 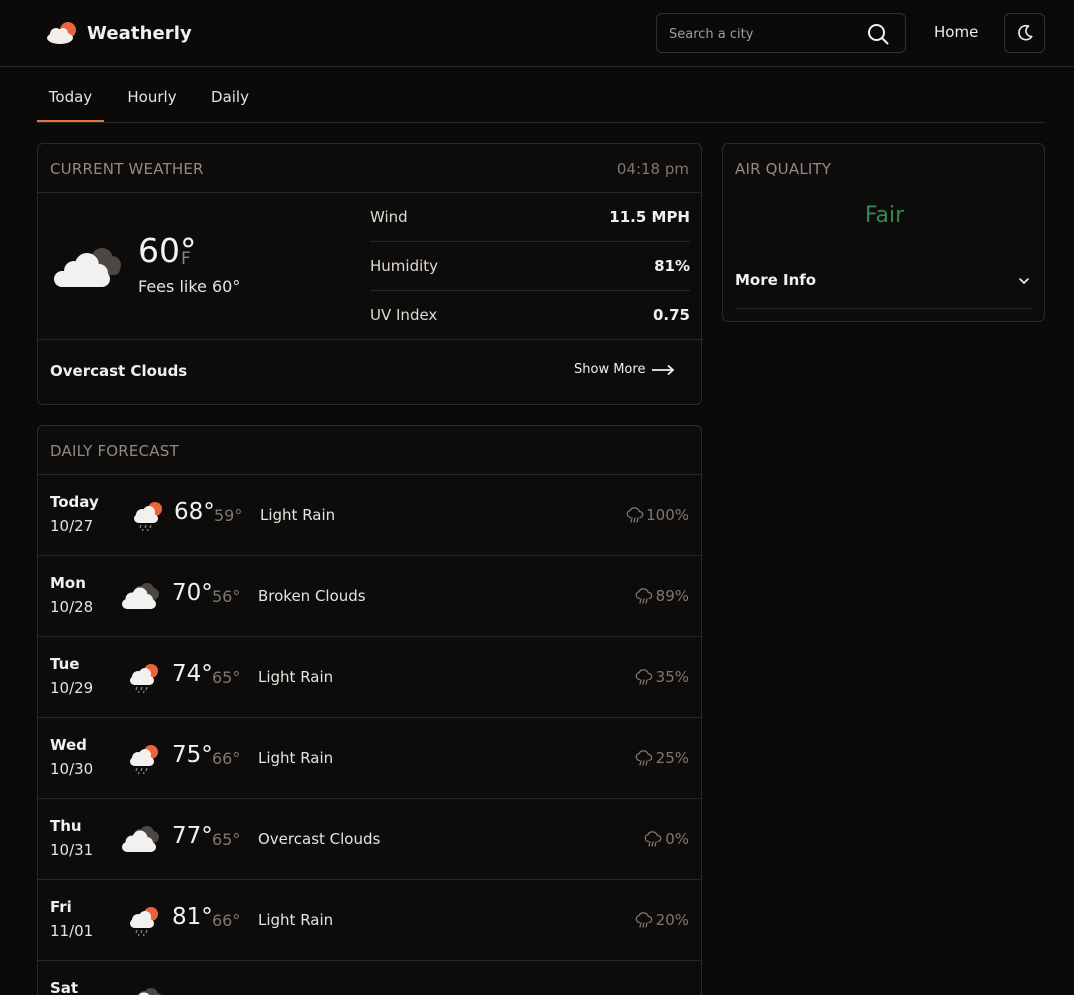 I want to click on forecast-row: Thu 10/31 77° 65° Overcast Clouds 0%, so click(x=369, y=839).